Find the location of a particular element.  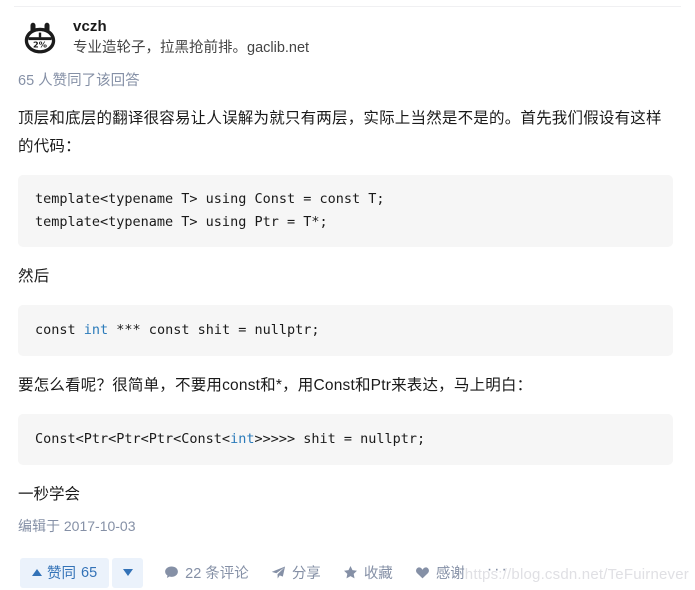

thanks-label: 感谢 is located at coordinates (450, 574).